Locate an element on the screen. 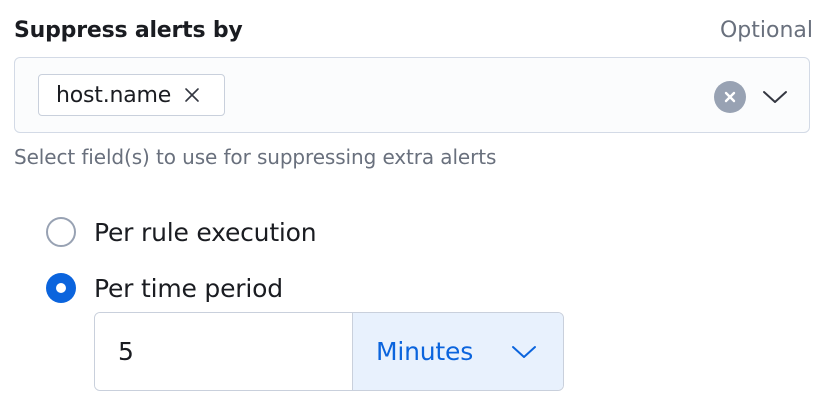  time-unit-select: Minutes is located at coordinates (458, 351).